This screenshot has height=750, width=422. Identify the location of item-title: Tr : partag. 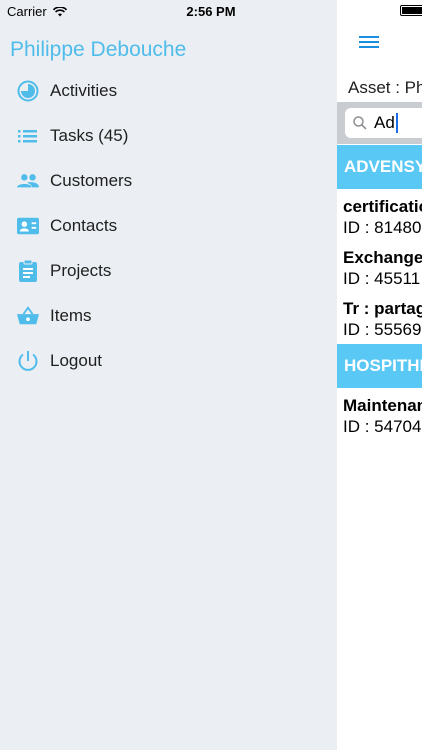
(382, 308).